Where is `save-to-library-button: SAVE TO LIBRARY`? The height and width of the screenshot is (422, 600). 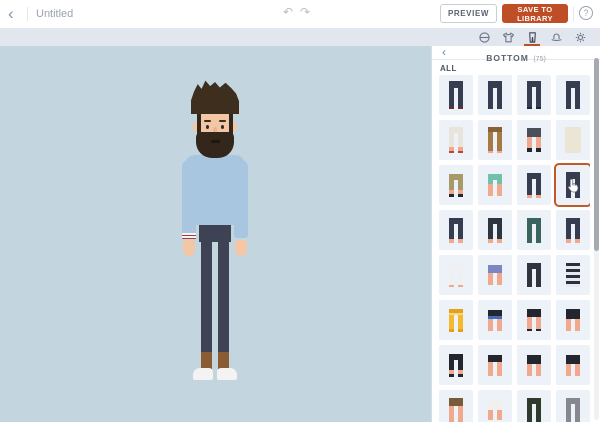 save-to-library-button: SAVE TO LIBRARY is located at coordinates (535, 13).